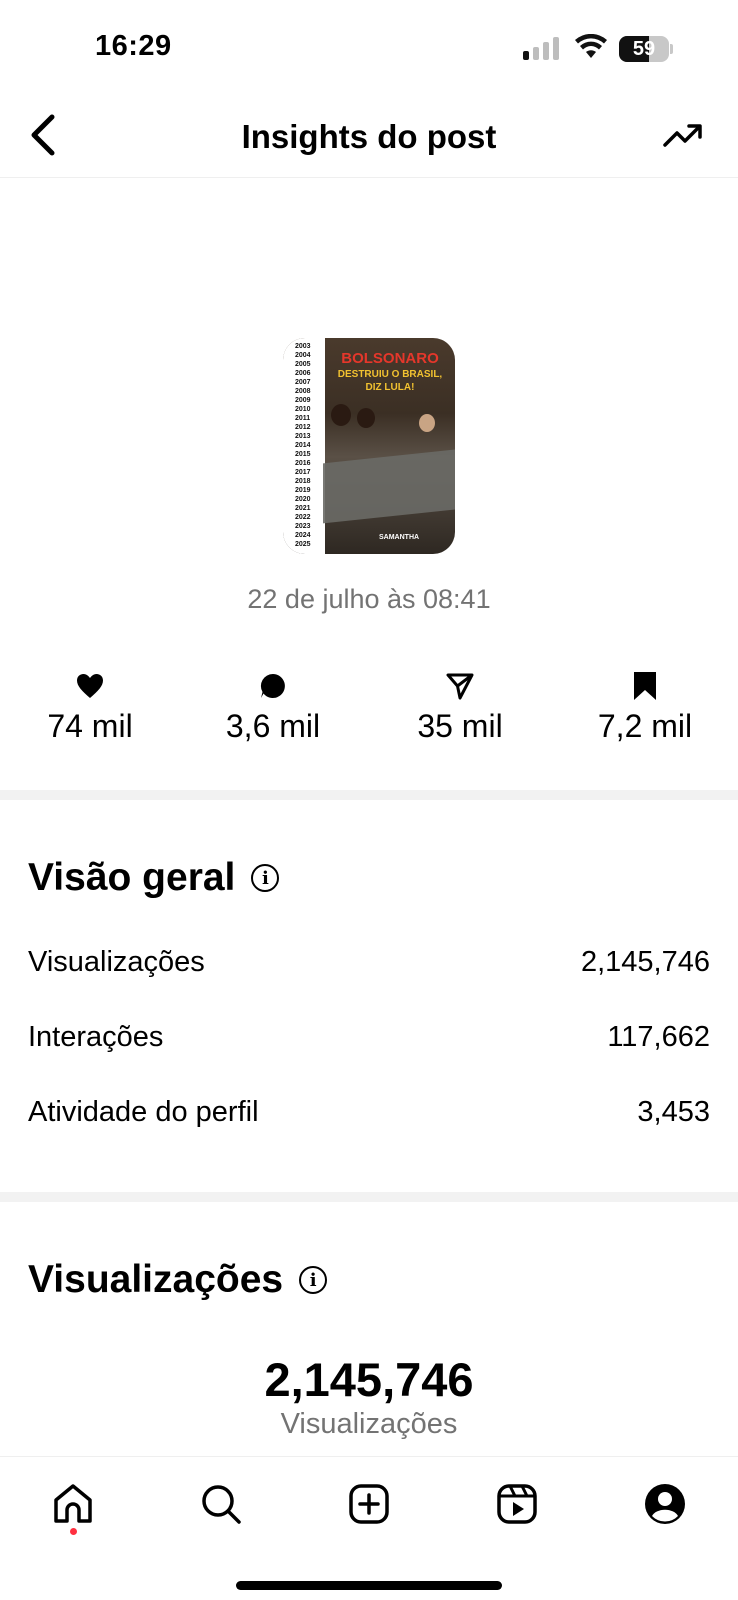 Image resolution: width=738 pixels, height=1600 pixels. What do you see at coordinates (541, 48) in the screenshot?
I see `cellular-signal-icon` at bounding box center [541, 48].